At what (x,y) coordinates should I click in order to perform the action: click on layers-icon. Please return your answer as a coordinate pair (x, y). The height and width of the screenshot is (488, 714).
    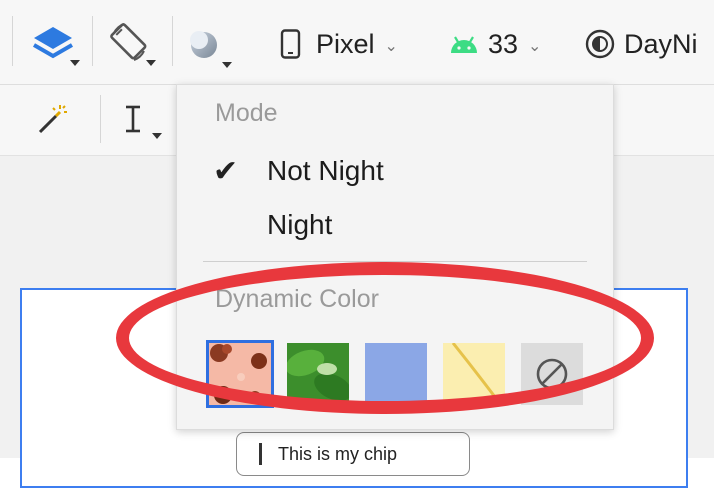
    Looking at the image, I should click on (53, 43).